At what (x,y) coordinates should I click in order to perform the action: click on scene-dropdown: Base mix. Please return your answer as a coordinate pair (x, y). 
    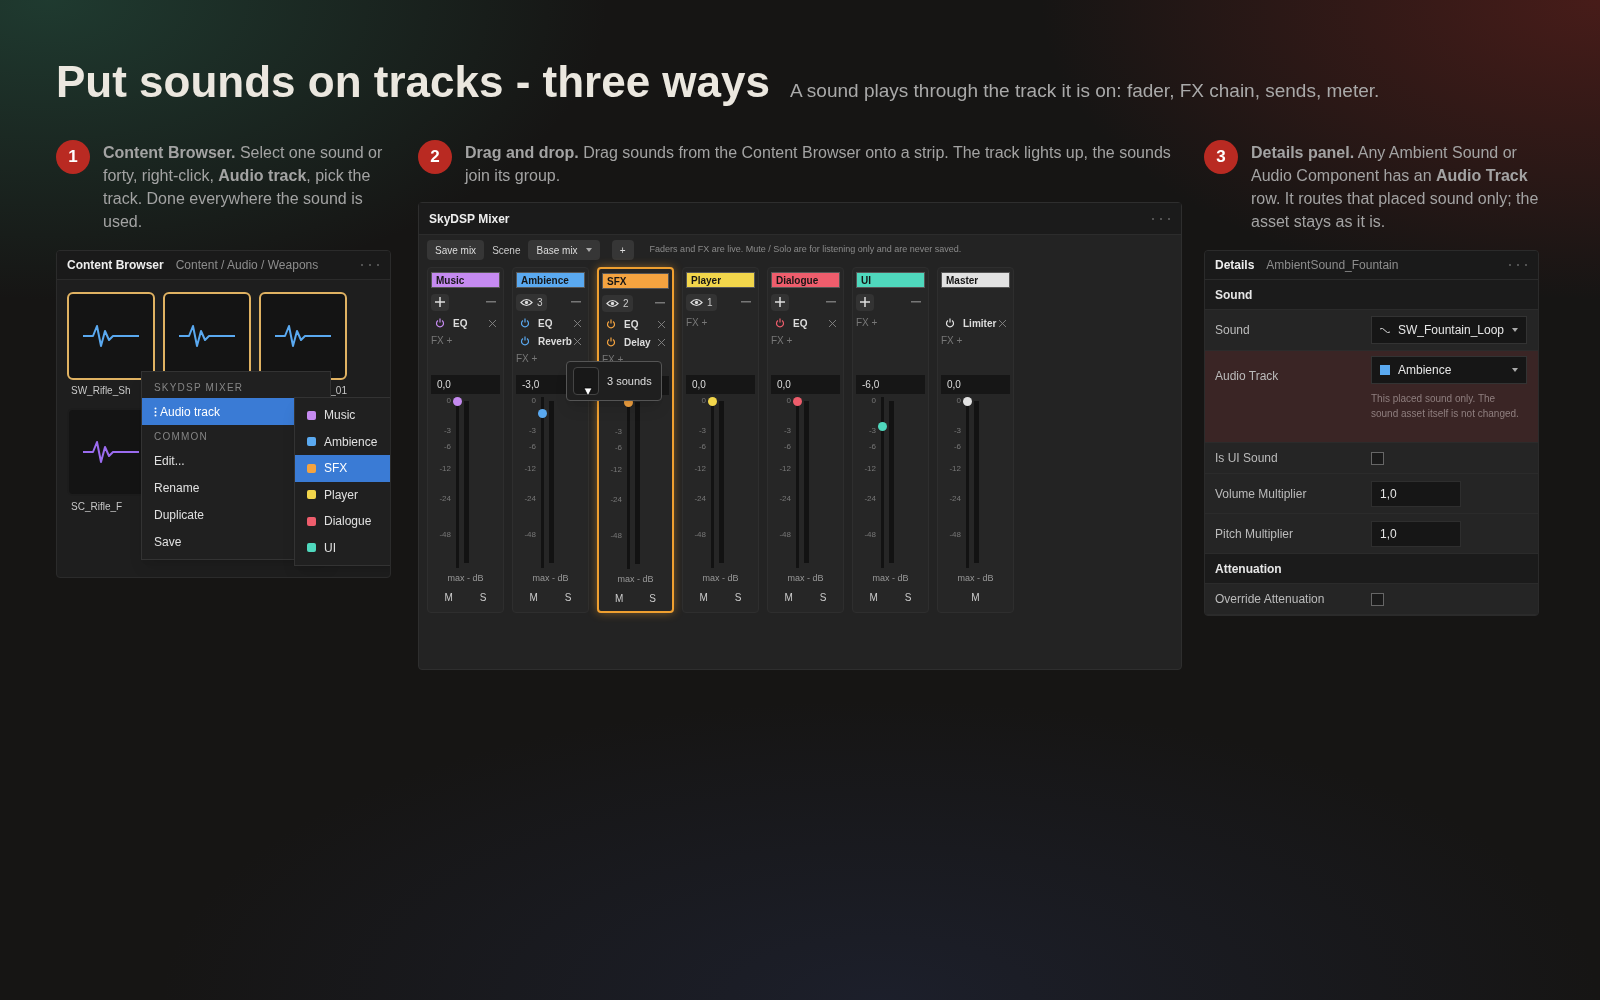
    Looking at the image, I should click on (564, 250).